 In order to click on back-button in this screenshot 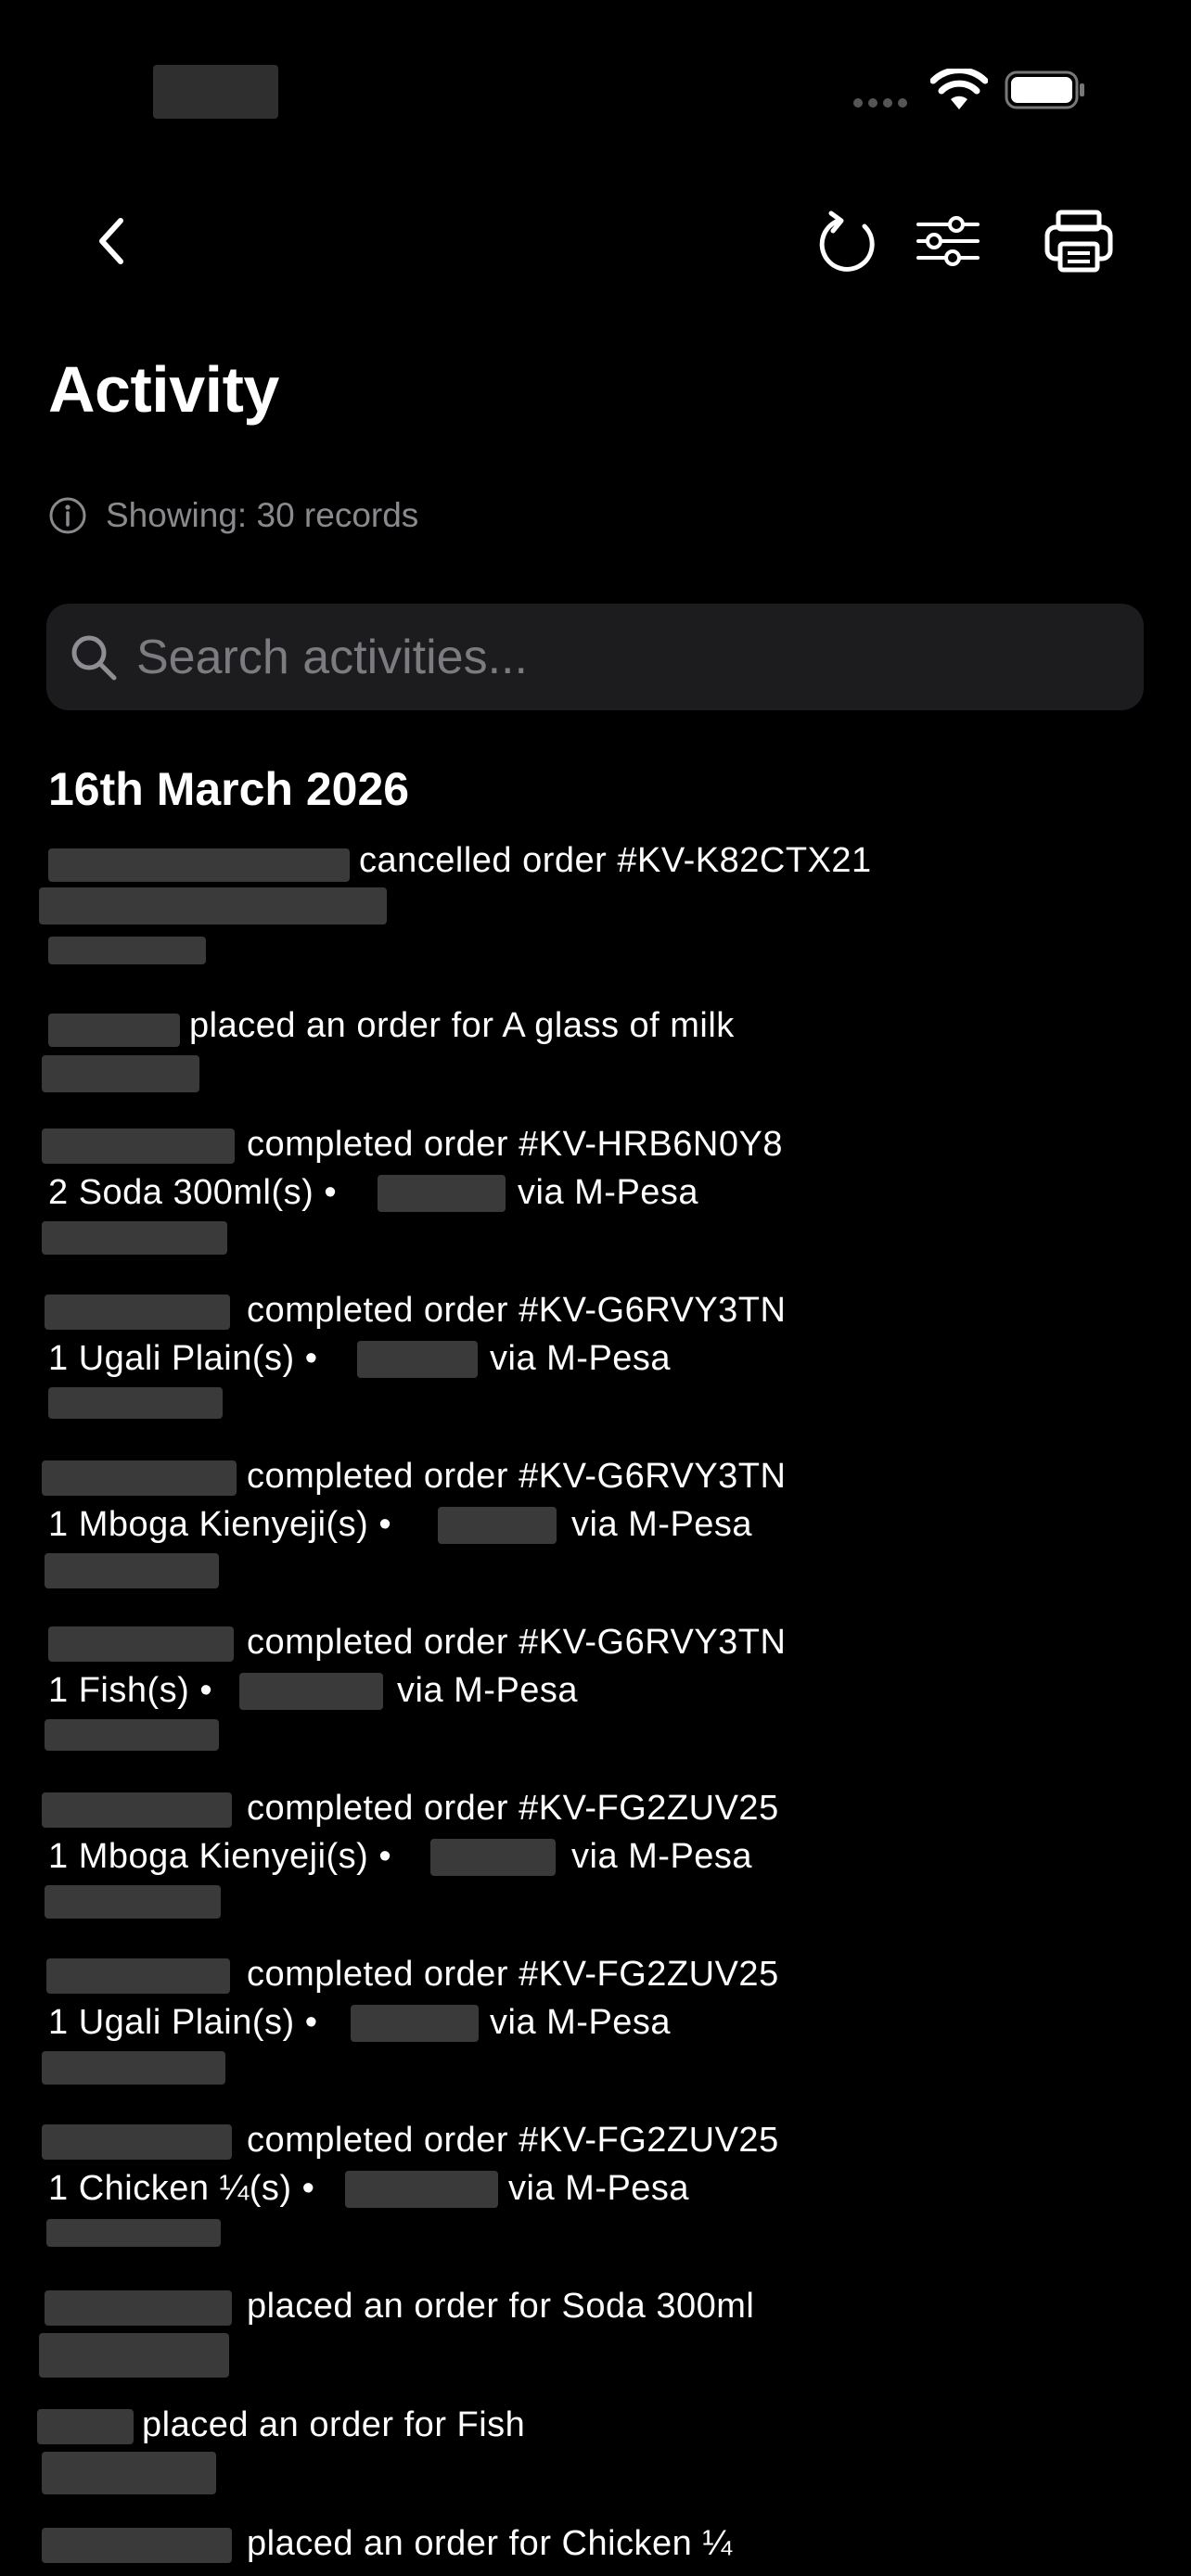, I will do `click(111, 241)`.